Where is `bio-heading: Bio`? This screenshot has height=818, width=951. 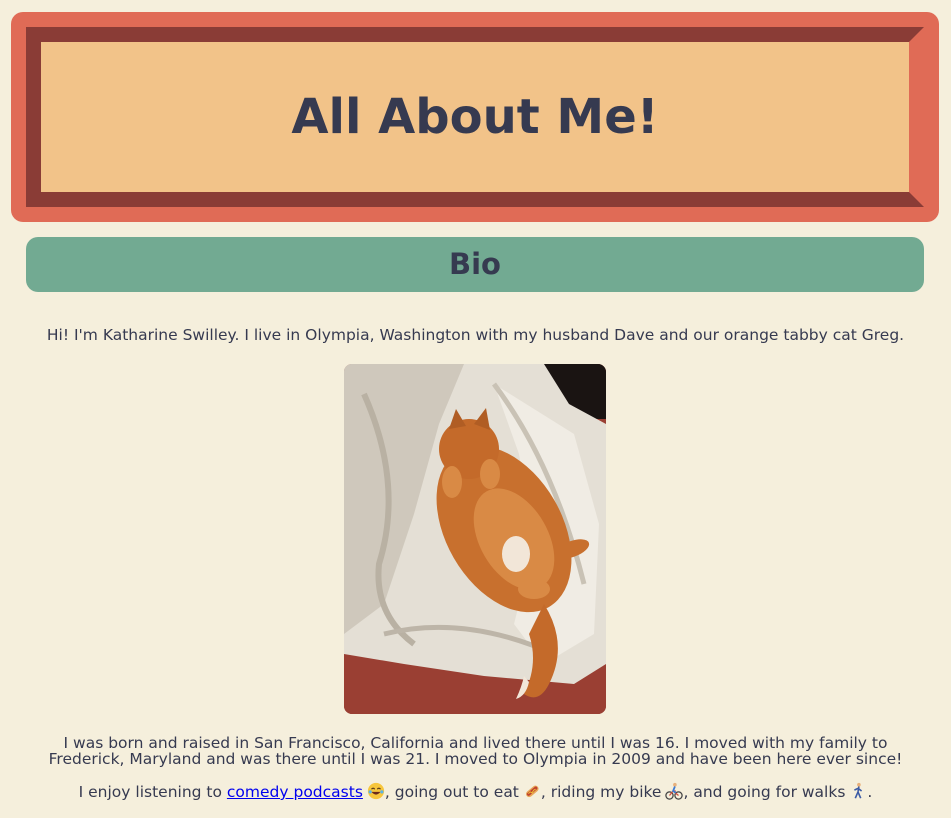 bio-heading: Bio is located at coordinates (475, 264).